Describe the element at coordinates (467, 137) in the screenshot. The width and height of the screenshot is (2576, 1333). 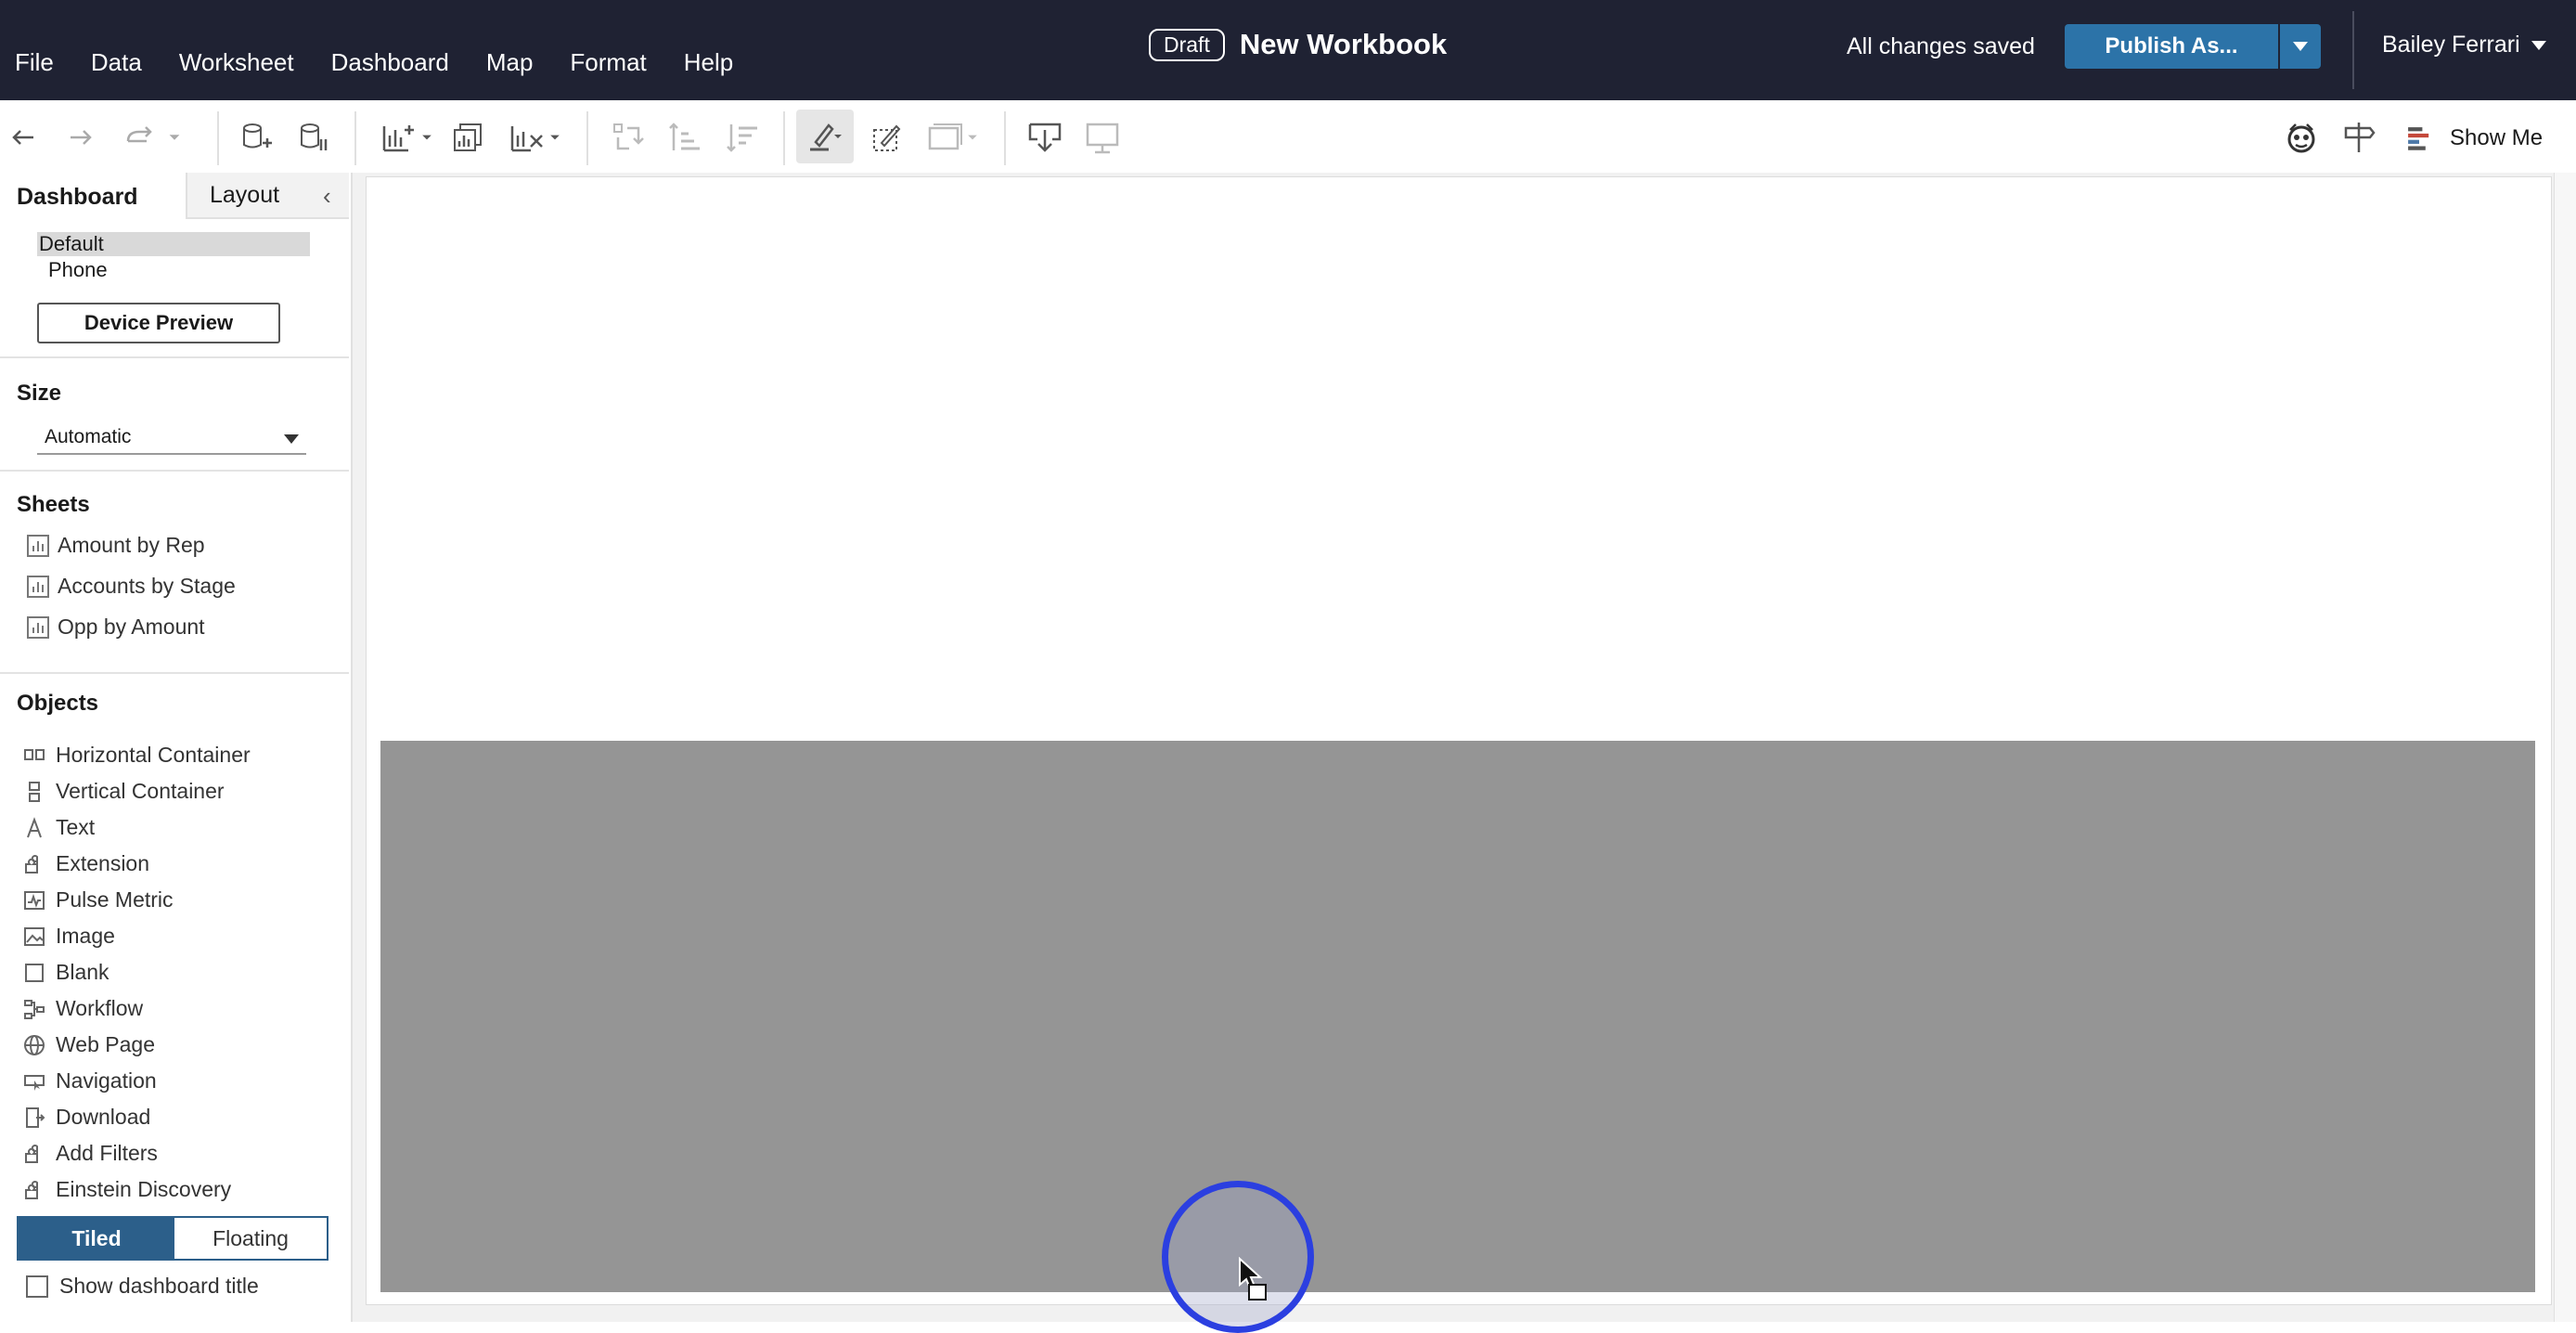
I see `duplicate-button` at that location.